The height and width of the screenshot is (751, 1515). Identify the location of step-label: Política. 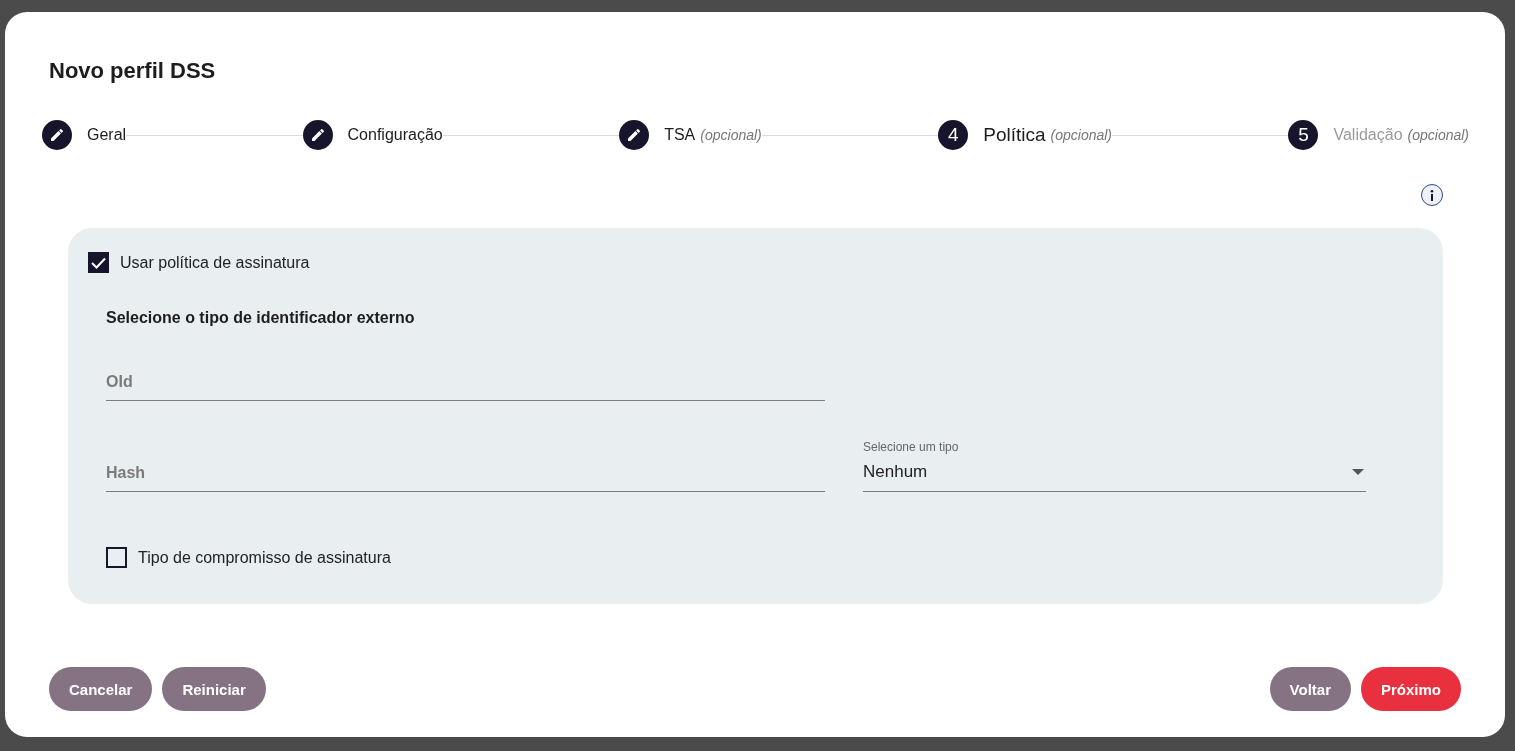
(1014, 135).